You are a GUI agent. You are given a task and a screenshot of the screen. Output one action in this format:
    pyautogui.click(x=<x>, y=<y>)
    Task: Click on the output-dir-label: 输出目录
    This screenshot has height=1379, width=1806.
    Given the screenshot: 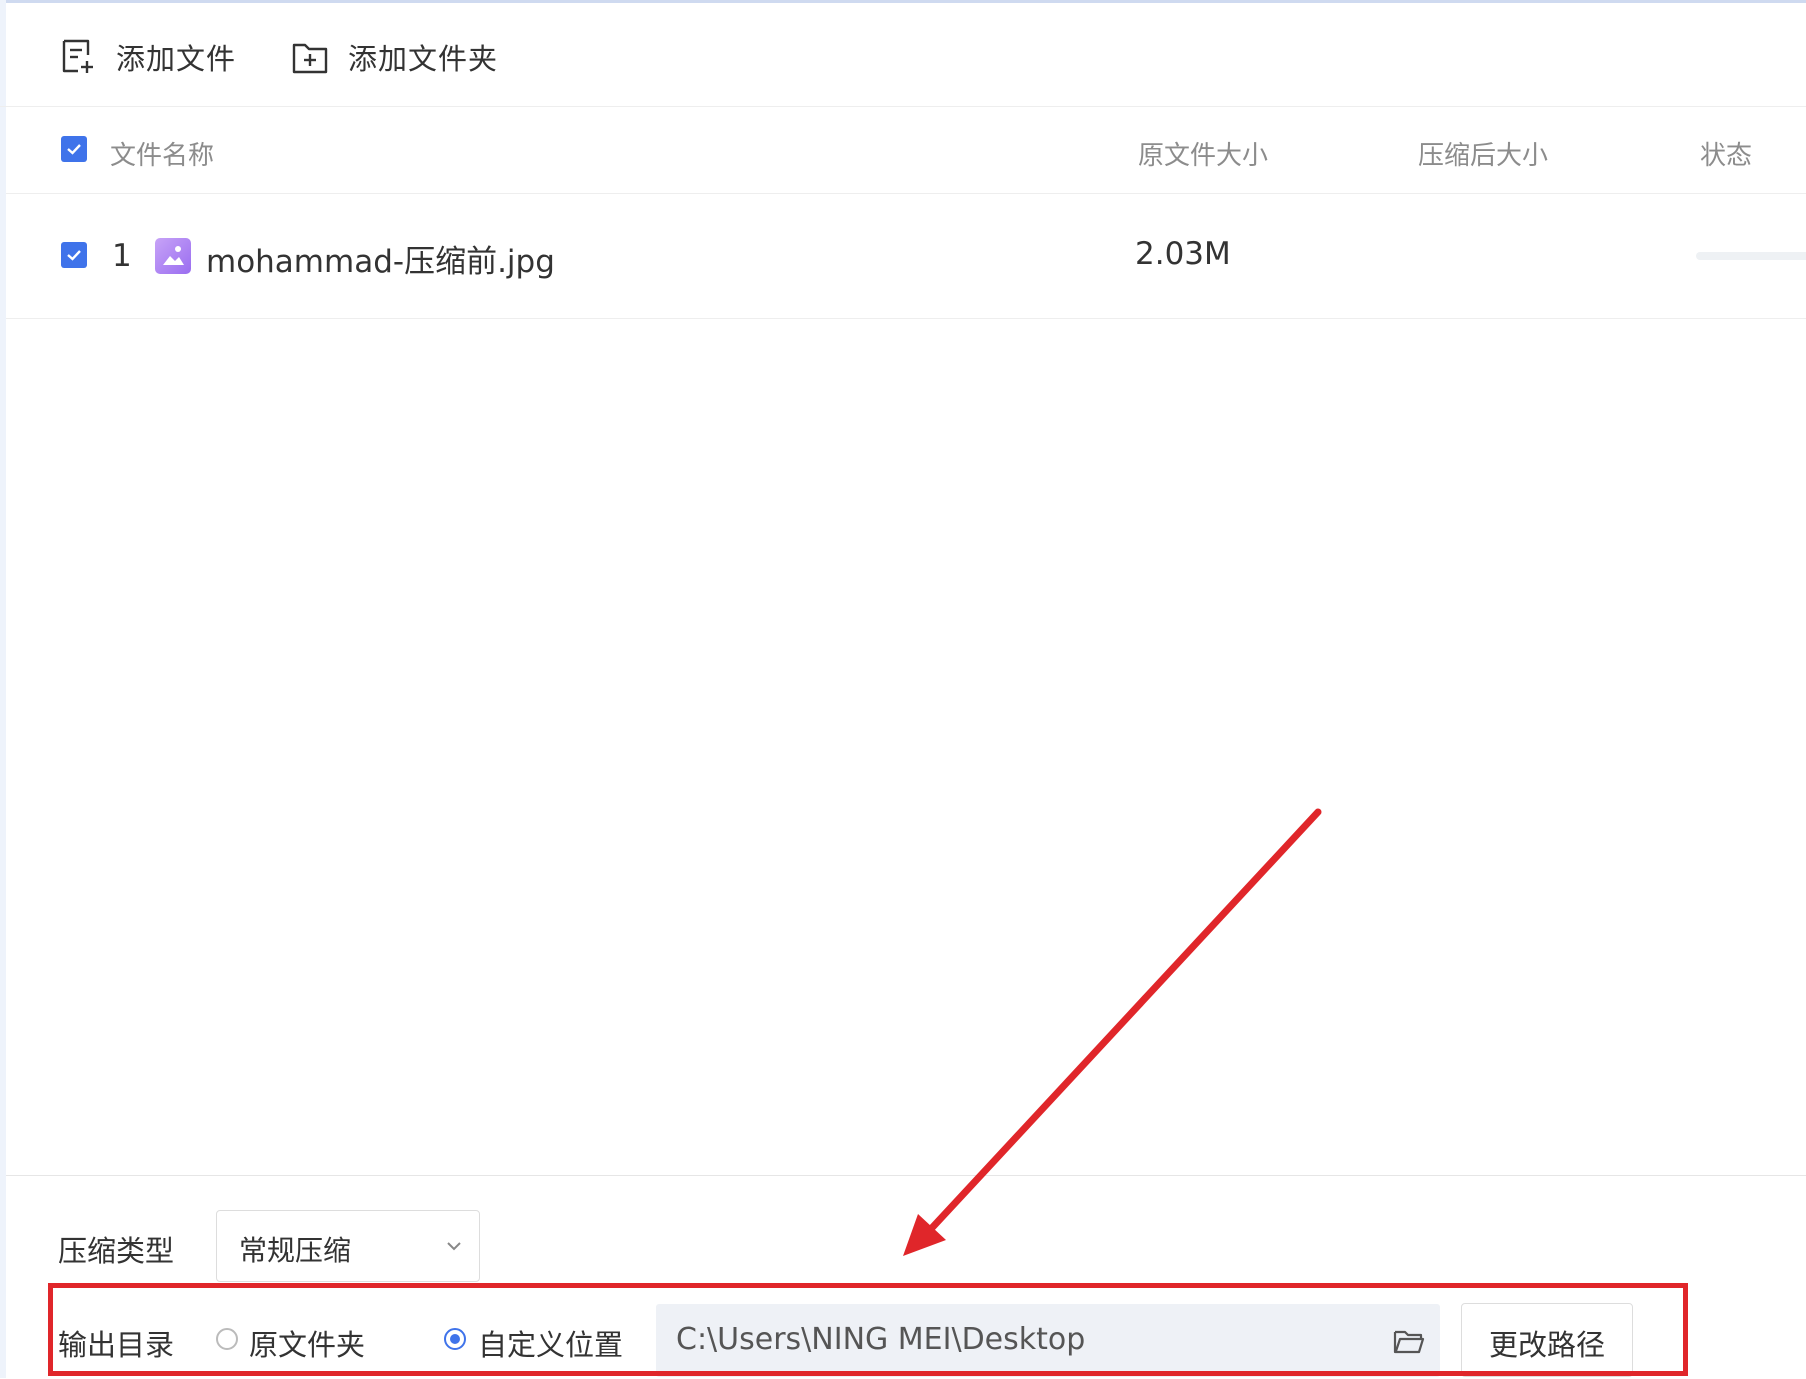 What is the action you would take?
    pyautogui.click(x=116, y=1345)
    